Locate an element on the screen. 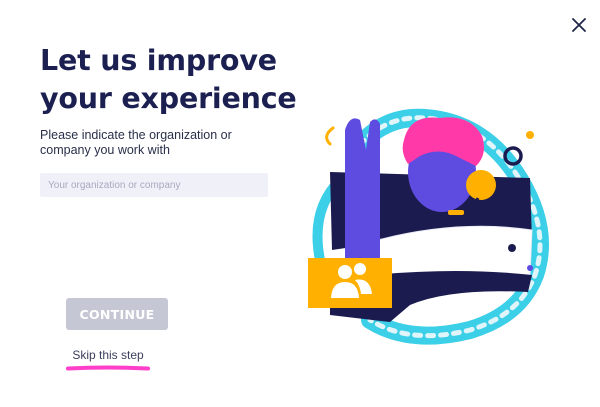 This screenshot has width=600, height=407. purple-dot is located at coordinates (530, 268).